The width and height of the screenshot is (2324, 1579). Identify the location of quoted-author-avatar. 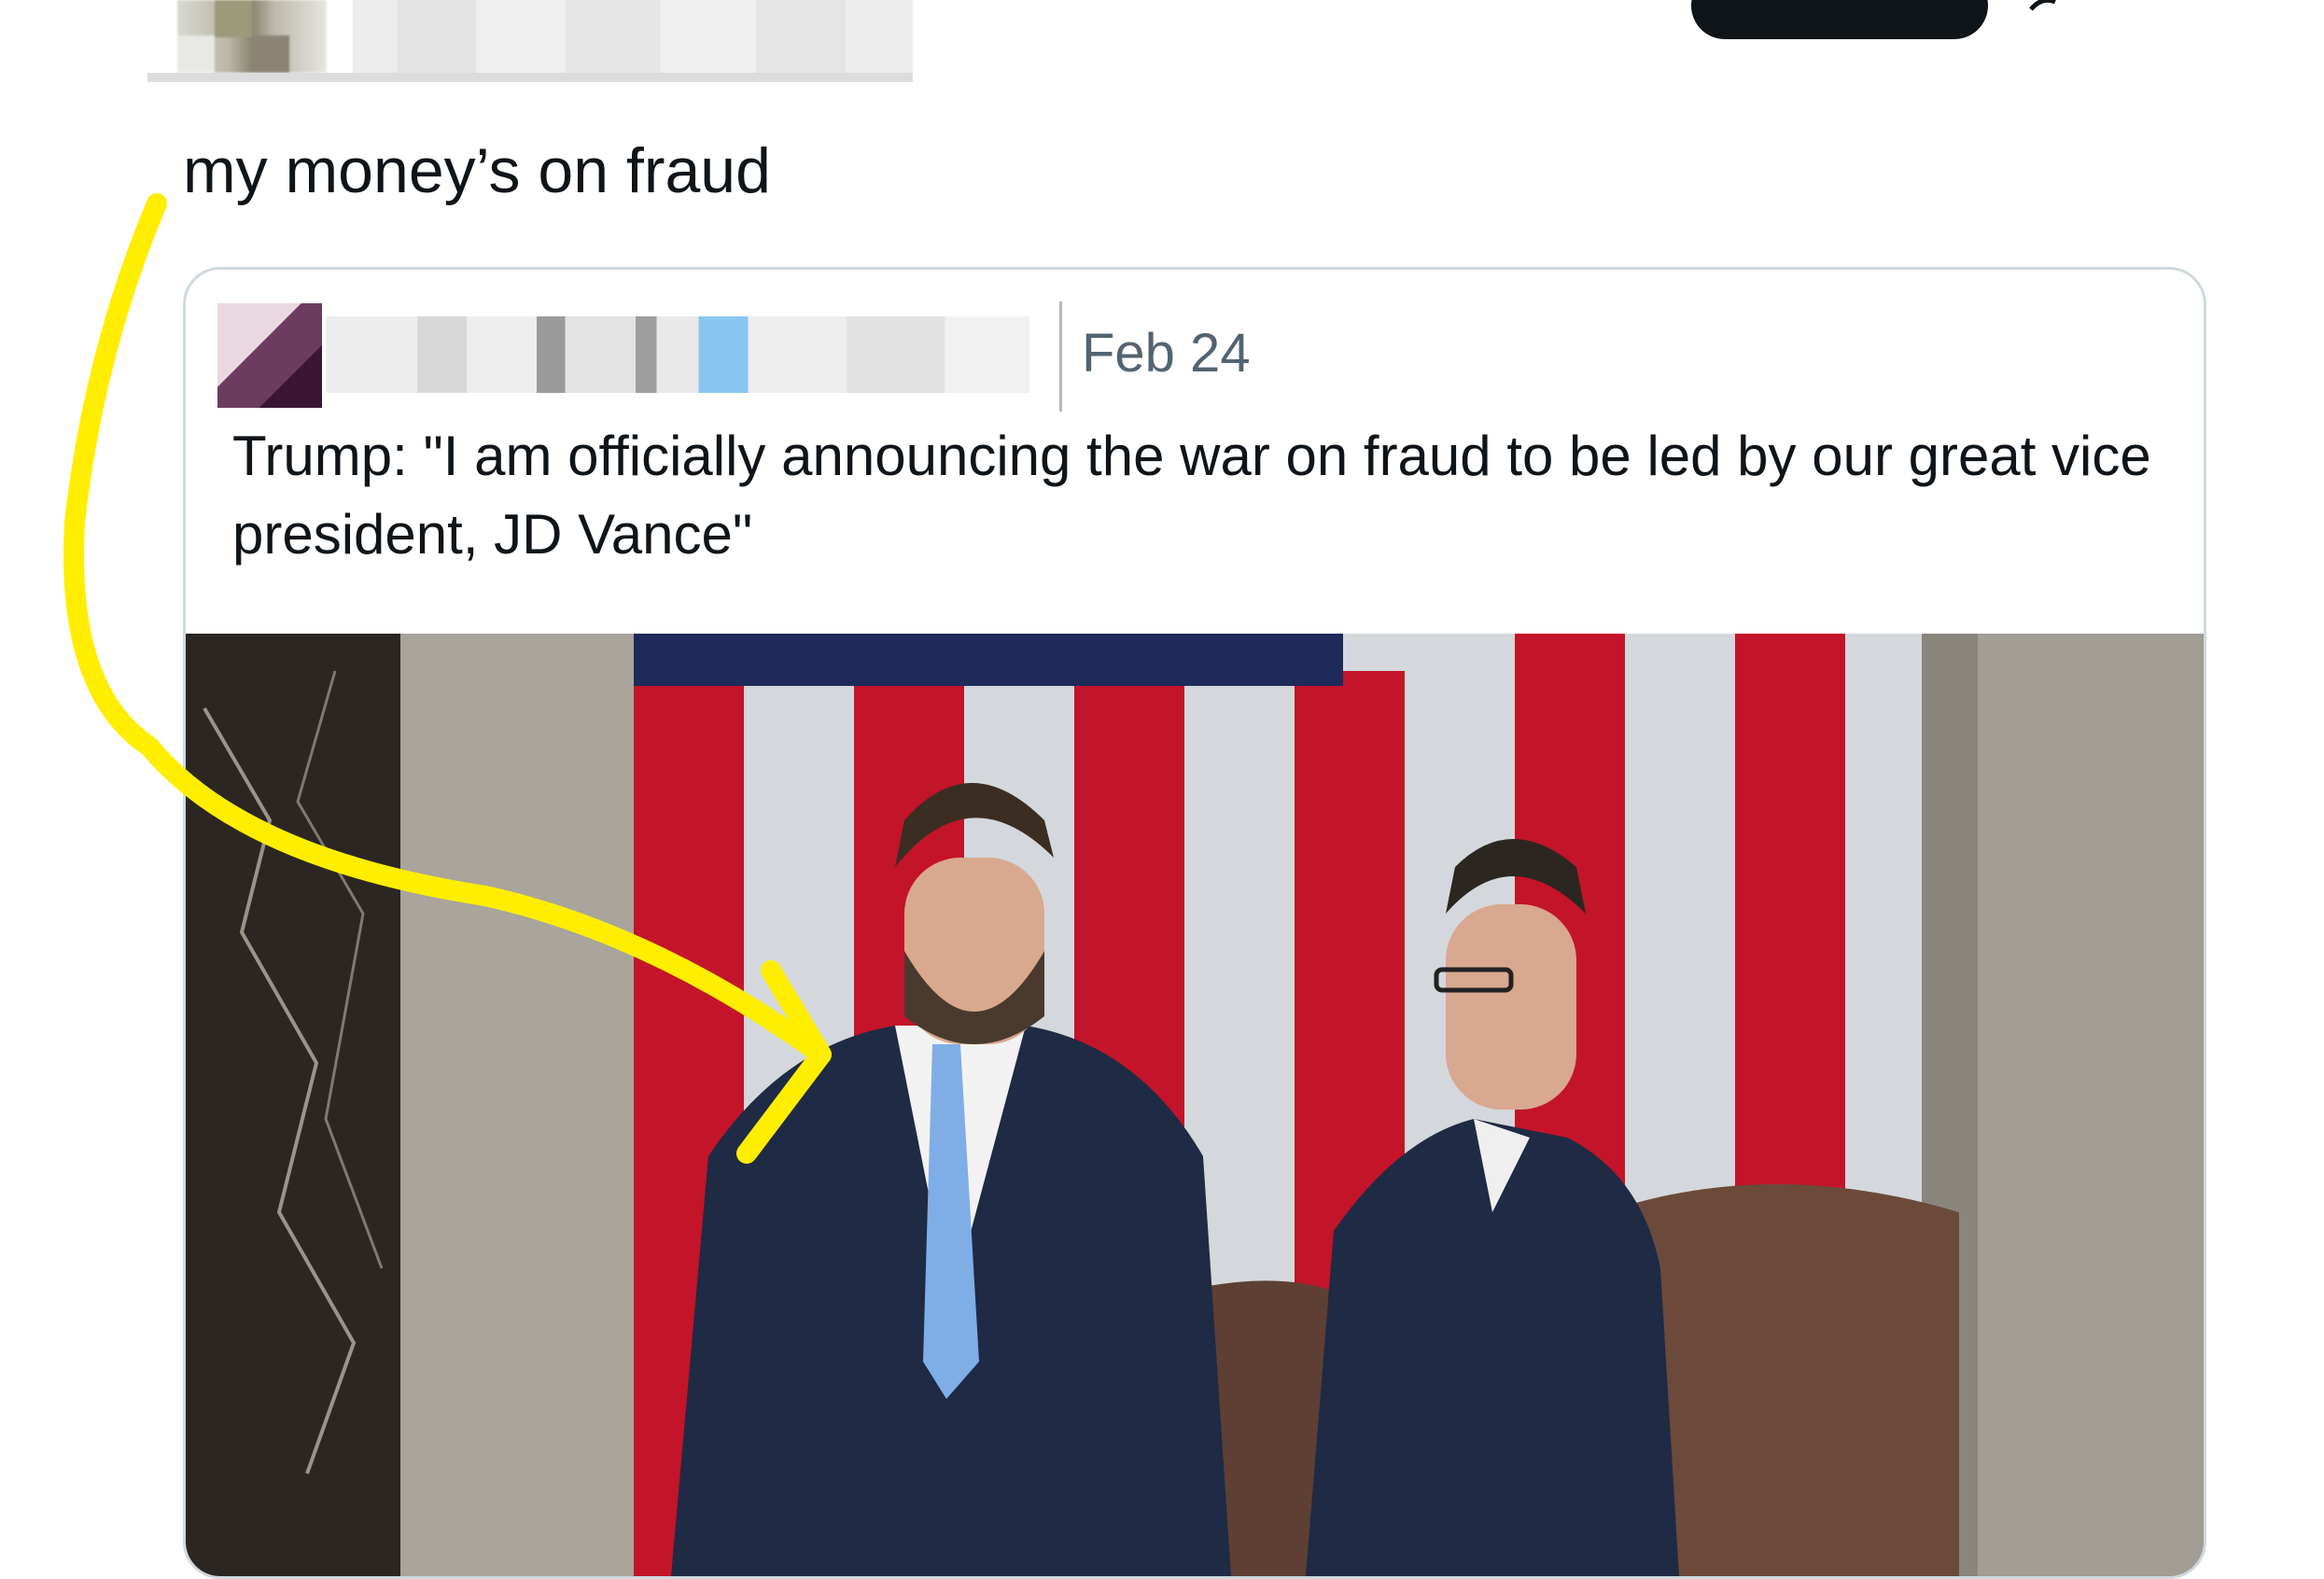
(269, 355).